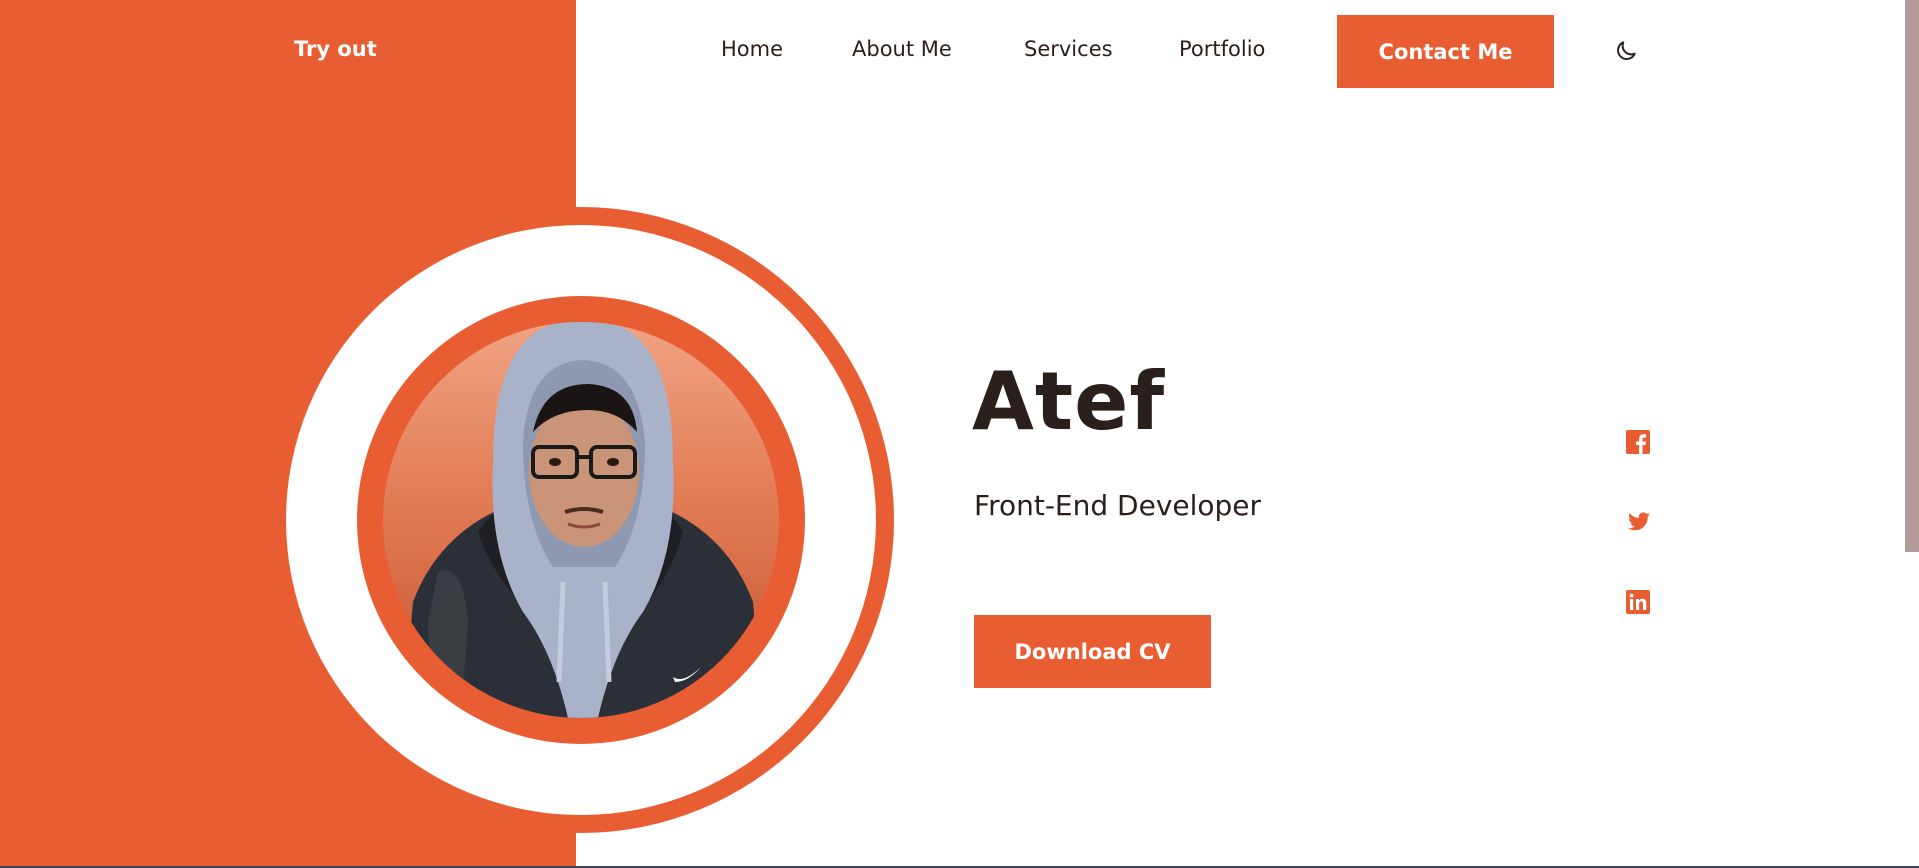  I want to click on facebook-icon, so click(1638, 442).